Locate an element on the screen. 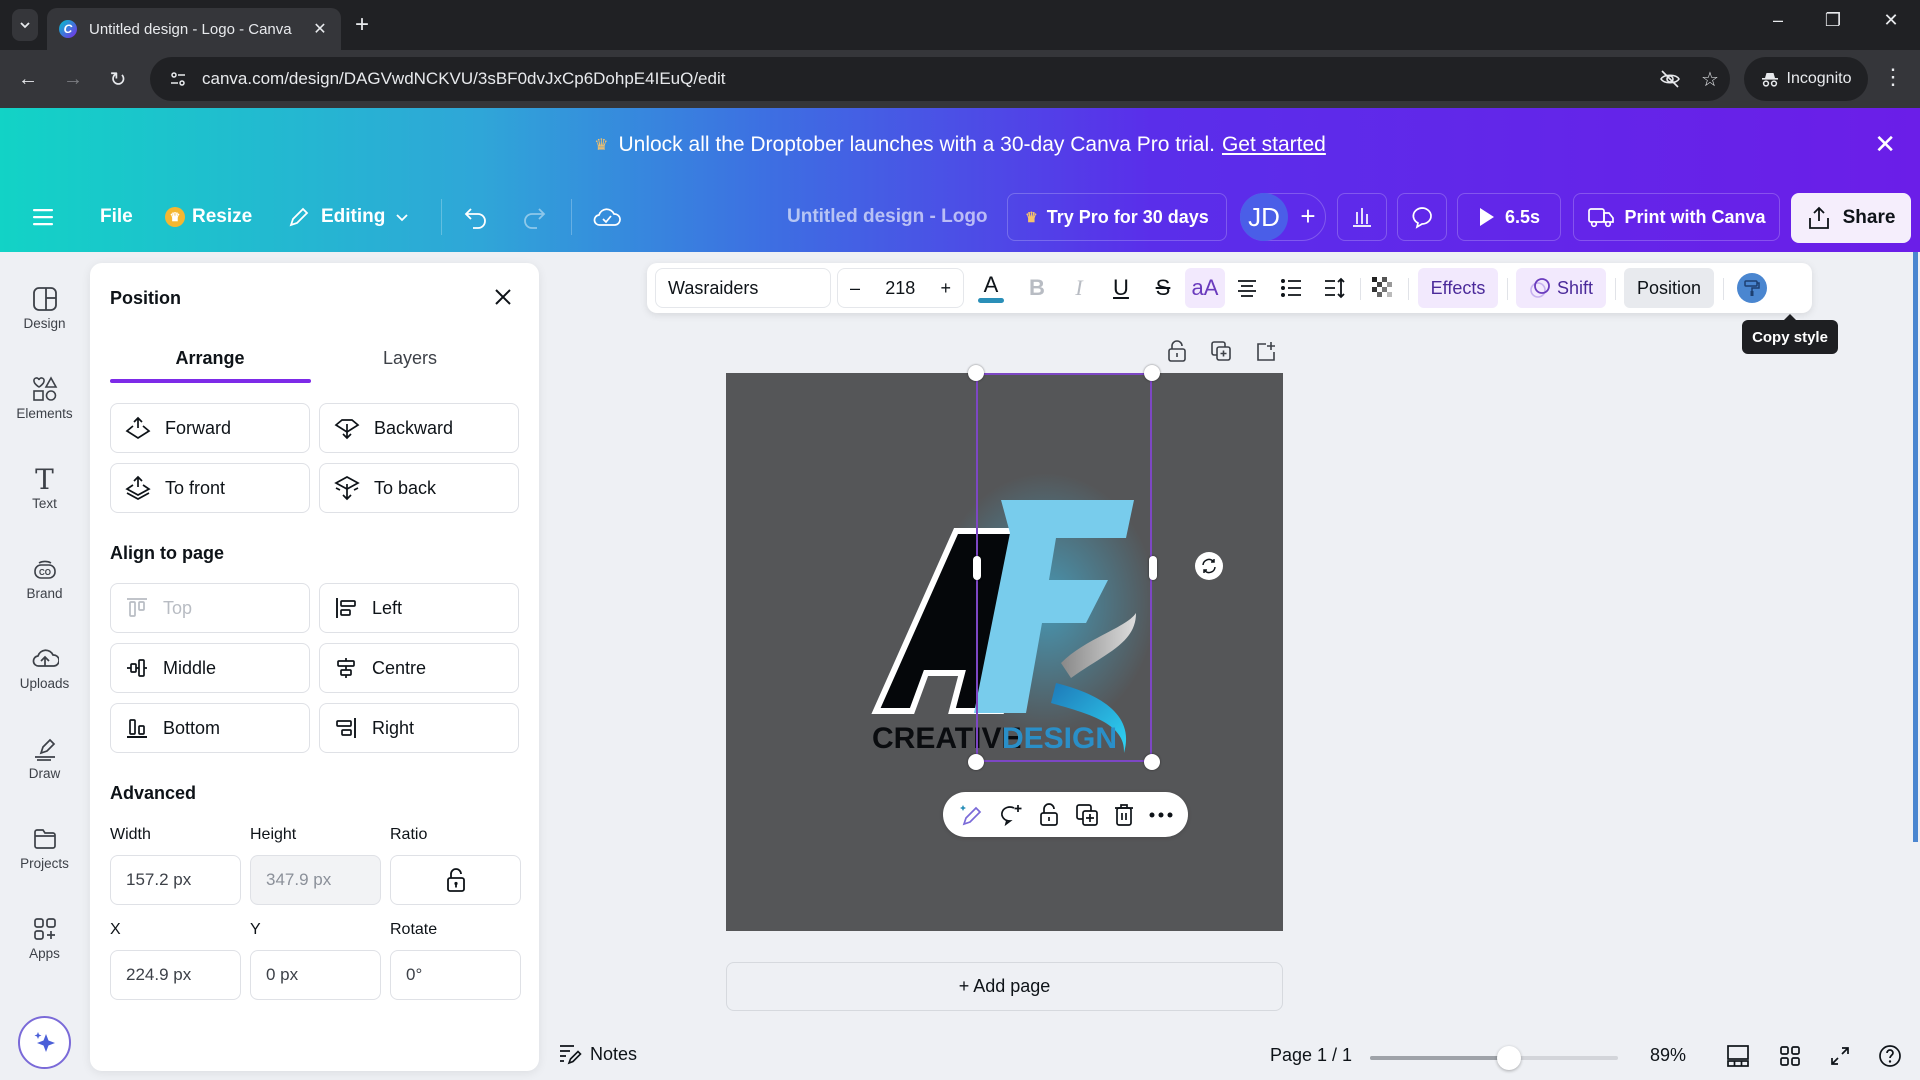 The height and width of the screenshot is (1080, 1920). file-menu-button: File is located at coordinates (116, 216).